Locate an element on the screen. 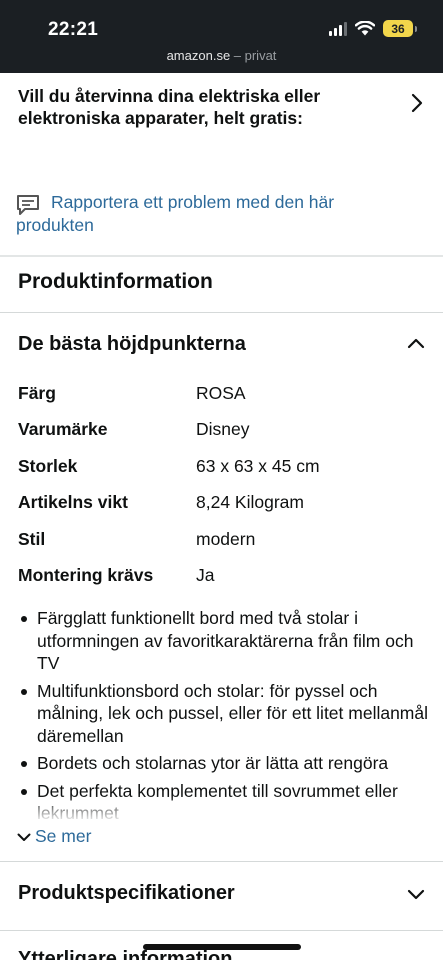 Image resolution: width=443 pixels, height=960 pixels. private-label: – privat is located at coordinates (253, 55).